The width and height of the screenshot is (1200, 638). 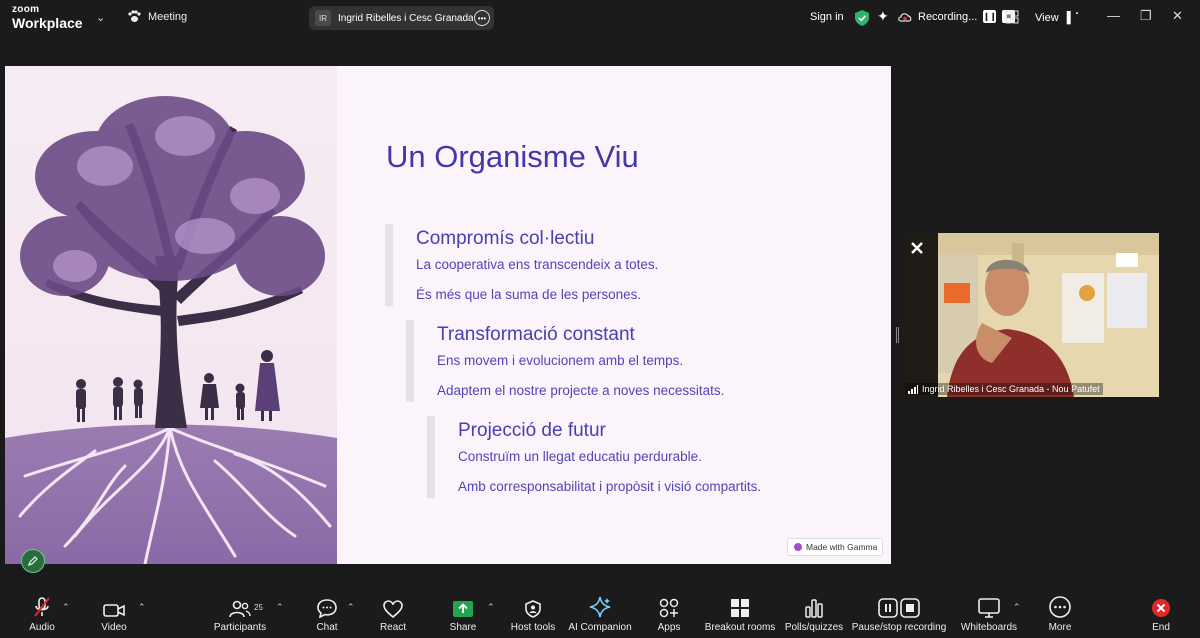 I want to click on apps-button: Apps, so click(x=669, y=615).